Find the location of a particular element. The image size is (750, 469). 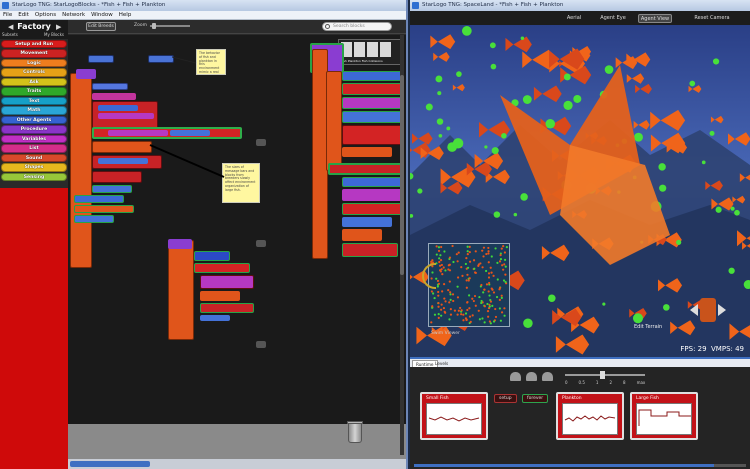

speed-slider is located at coordinates (605, 375).